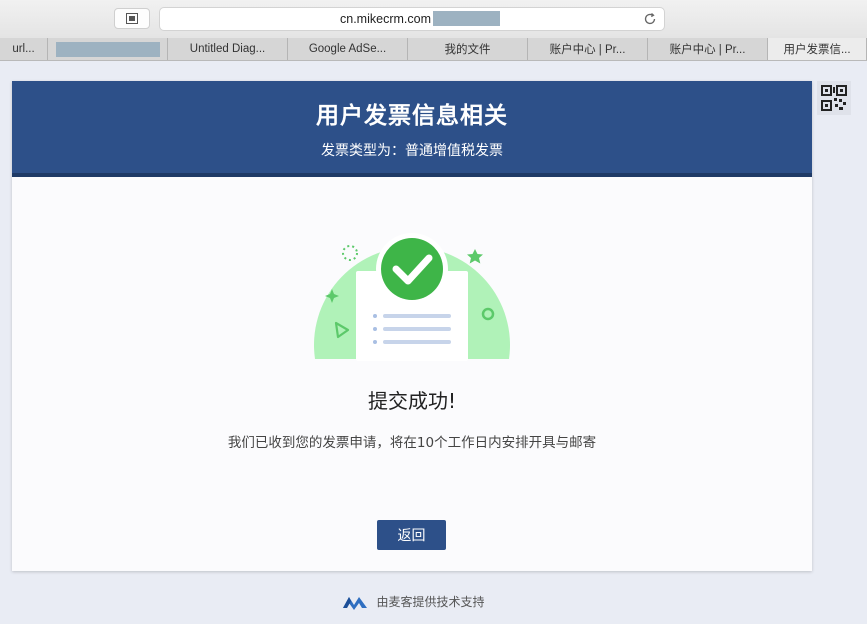 The image size is (867, 624). I want to click on tab-label: 我的文件, so click(467, 50).